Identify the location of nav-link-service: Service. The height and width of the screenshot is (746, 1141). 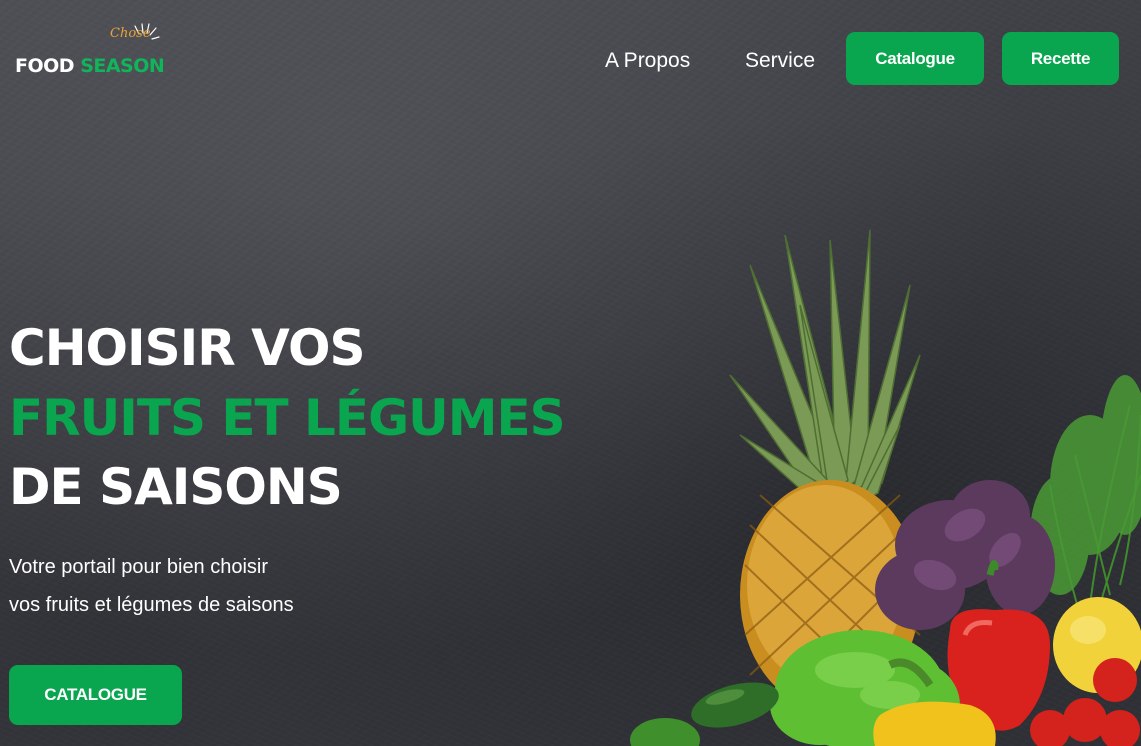
(780, 61).